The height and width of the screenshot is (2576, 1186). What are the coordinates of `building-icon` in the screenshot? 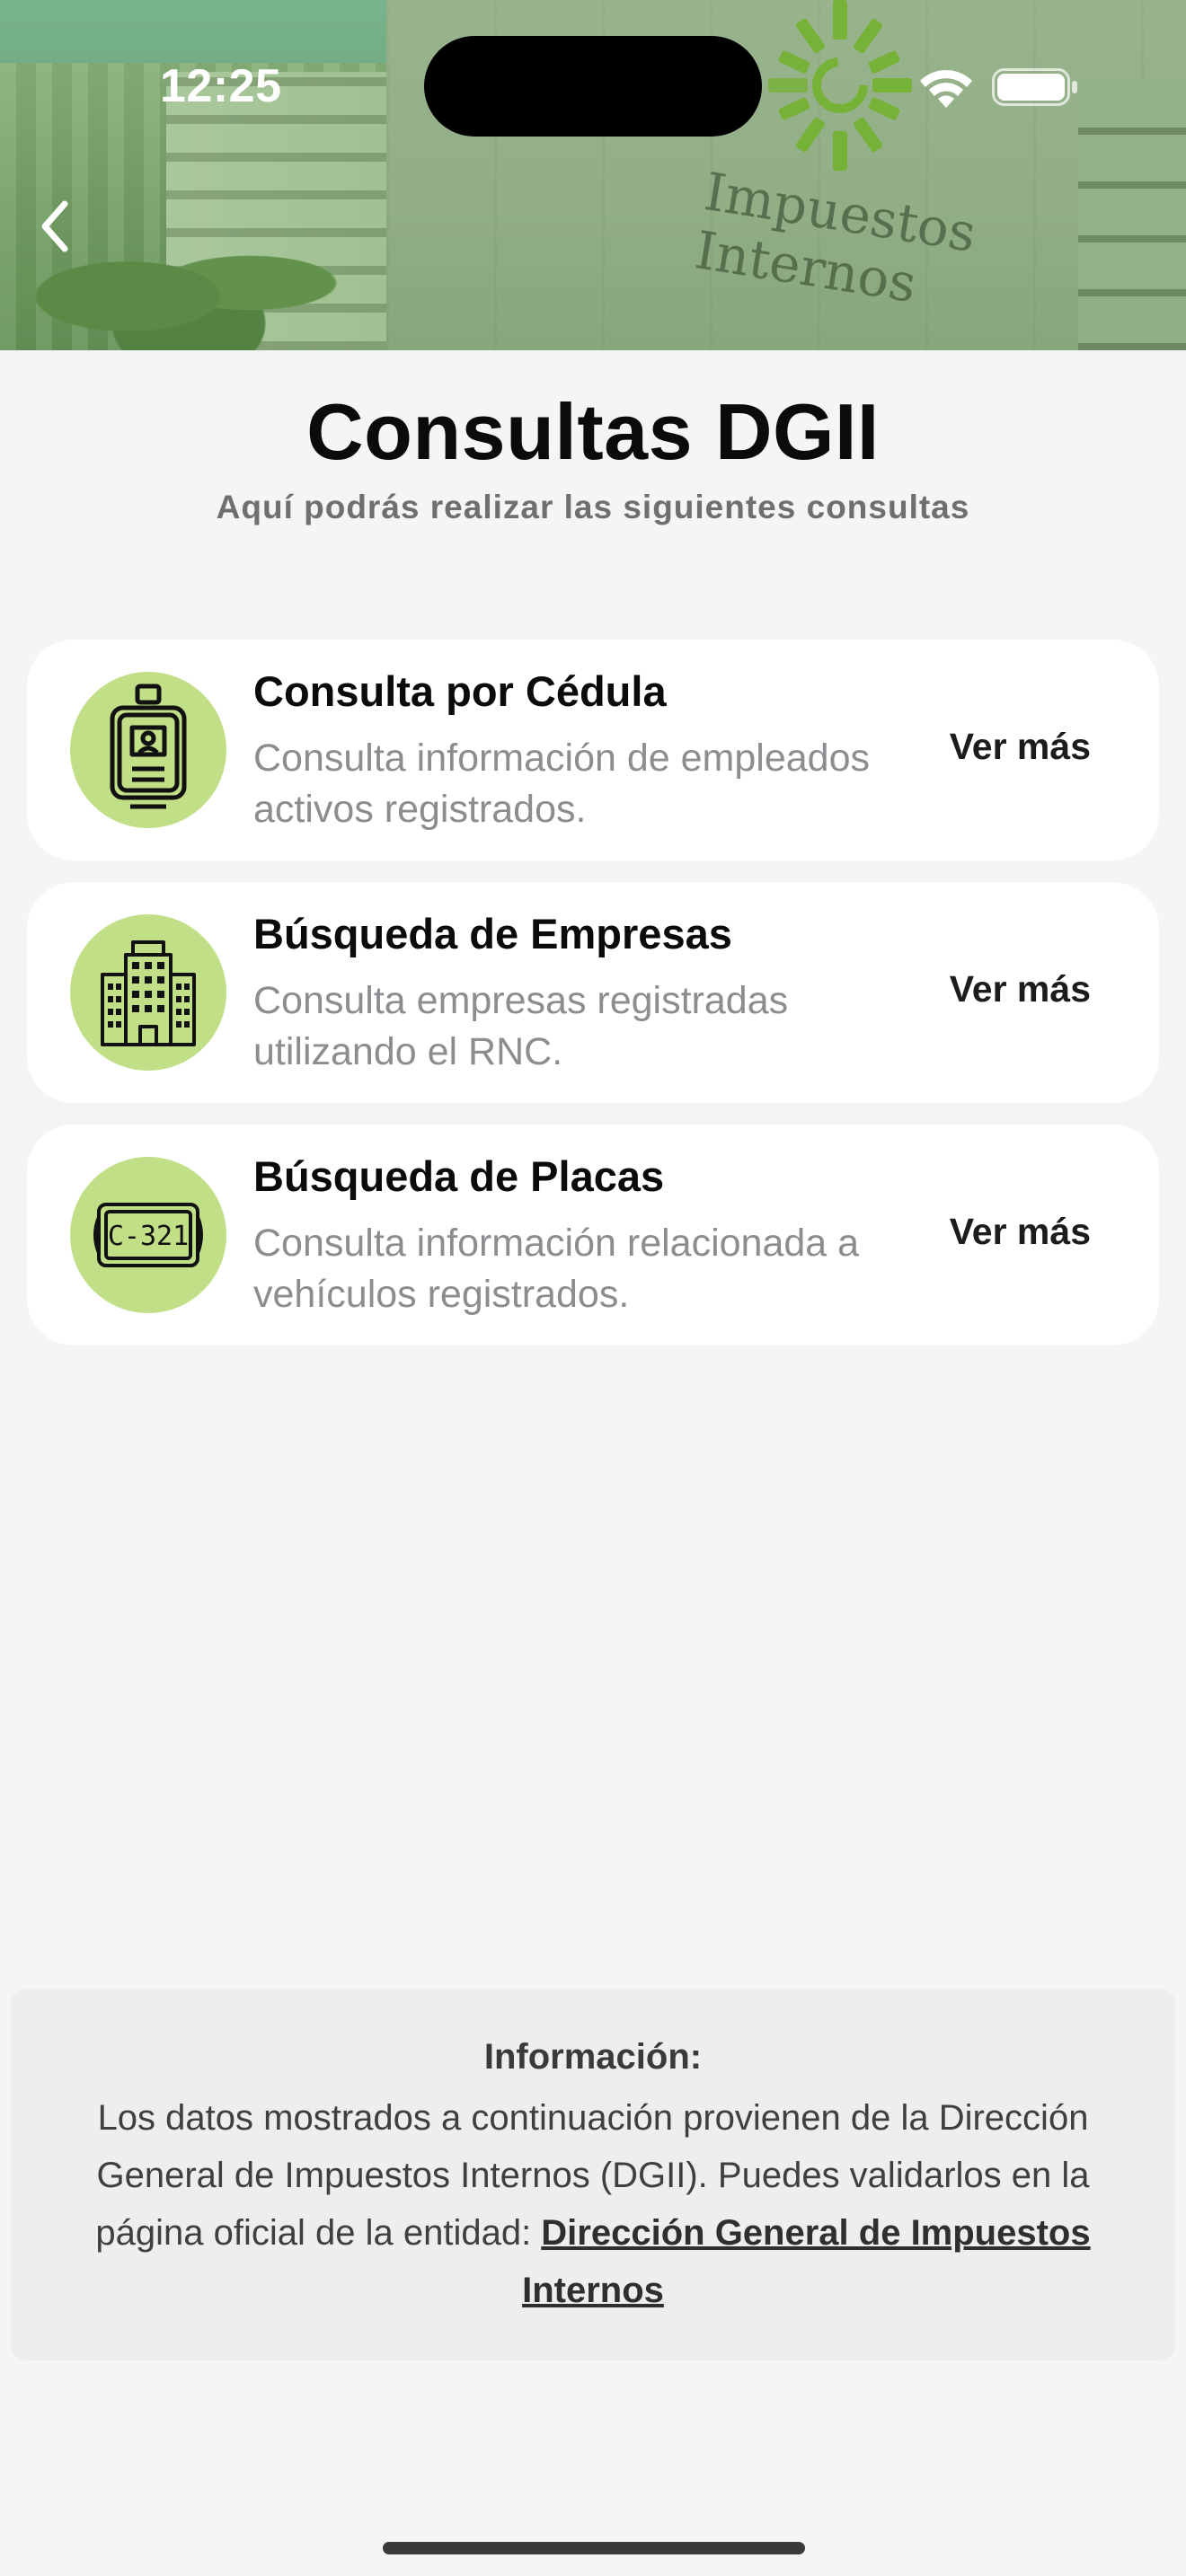 It's located at (148, 993).